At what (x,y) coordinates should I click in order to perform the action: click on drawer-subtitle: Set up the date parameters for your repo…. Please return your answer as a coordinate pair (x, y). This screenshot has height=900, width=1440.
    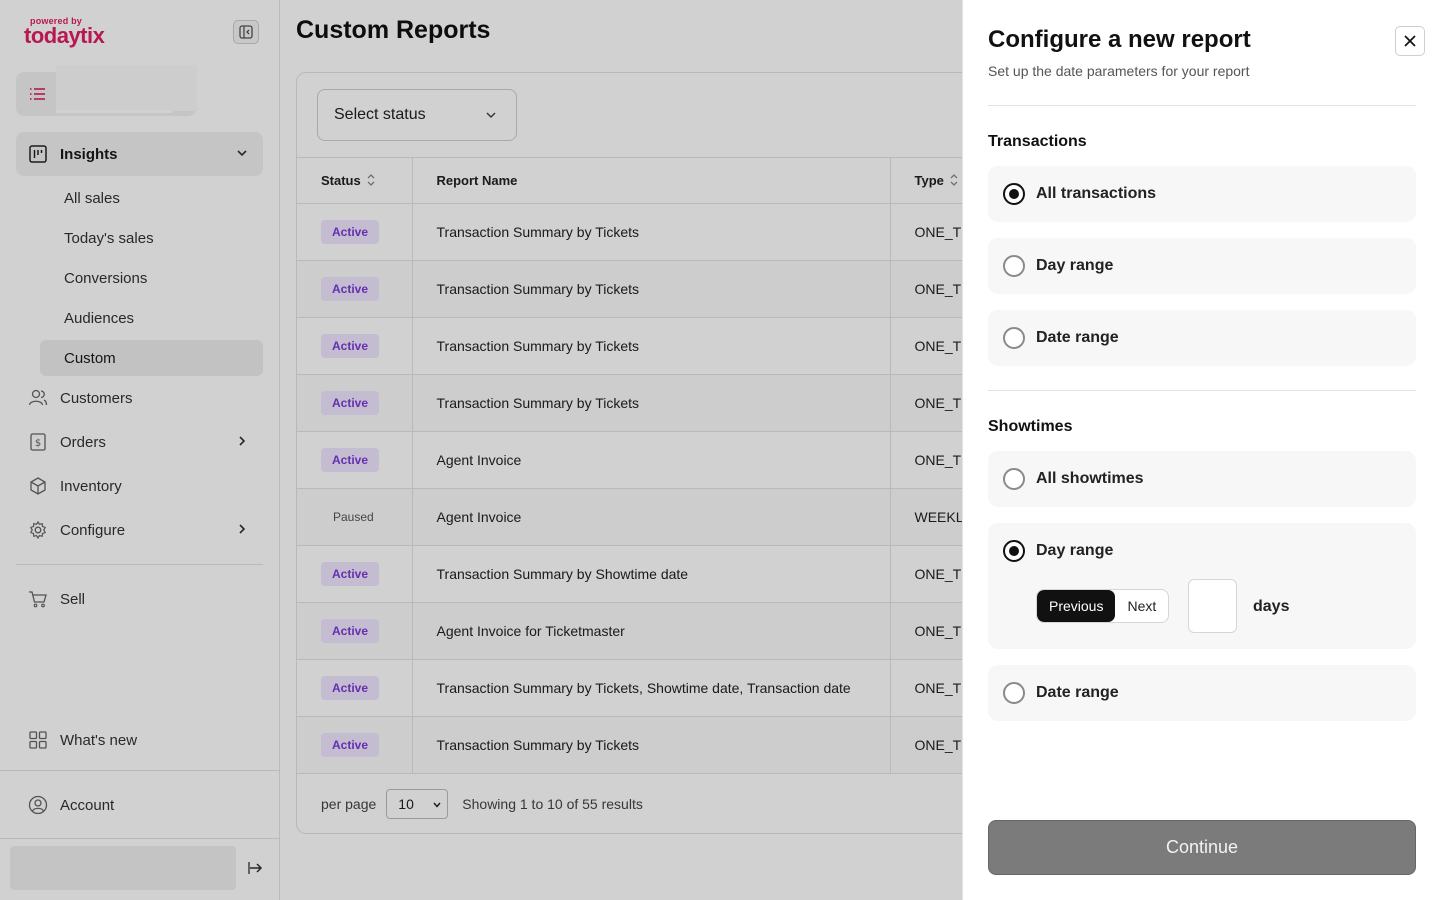
    Looking at the image, I should click on (1119, 71).